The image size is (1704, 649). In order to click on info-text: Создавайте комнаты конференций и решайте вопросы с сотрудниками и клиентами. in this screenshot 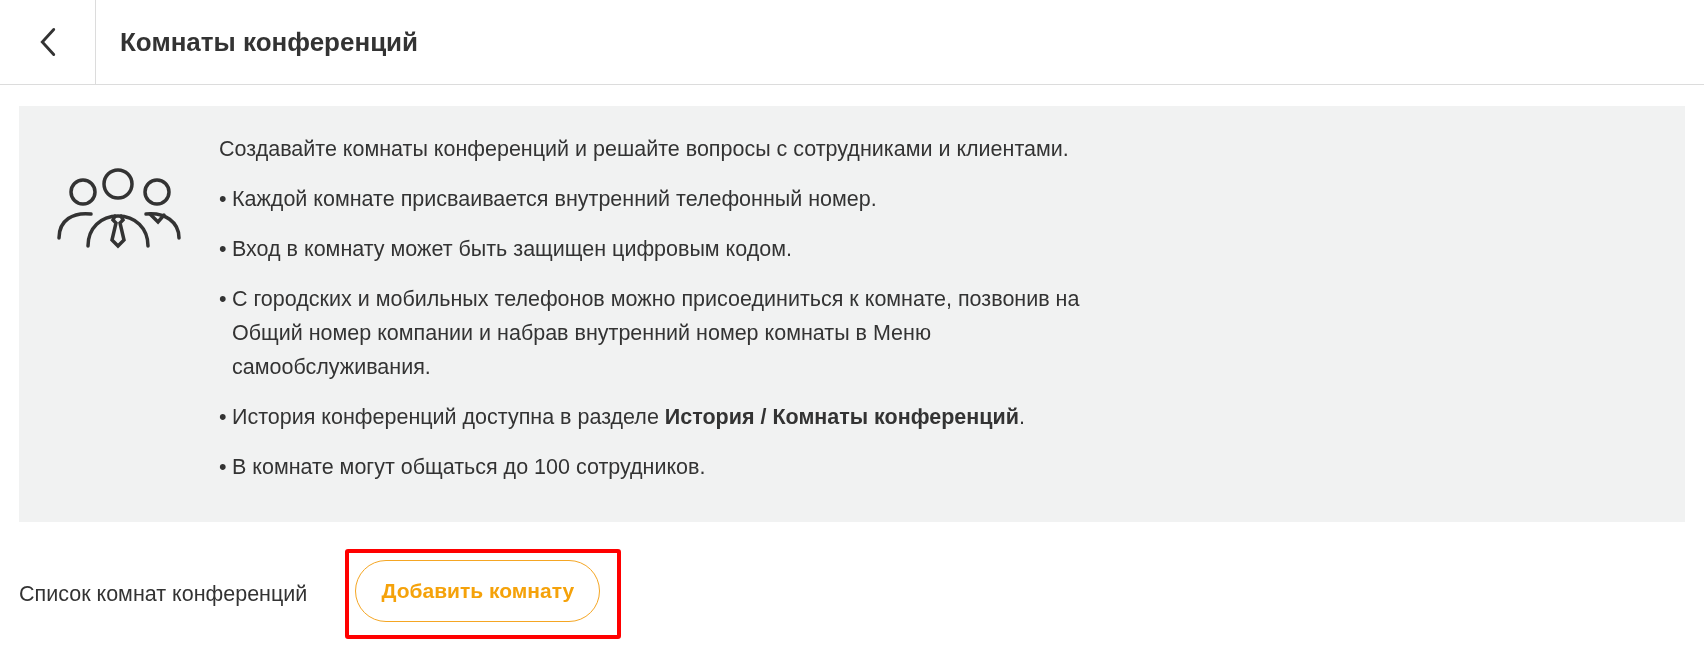, I will do `click(644, 149)`.